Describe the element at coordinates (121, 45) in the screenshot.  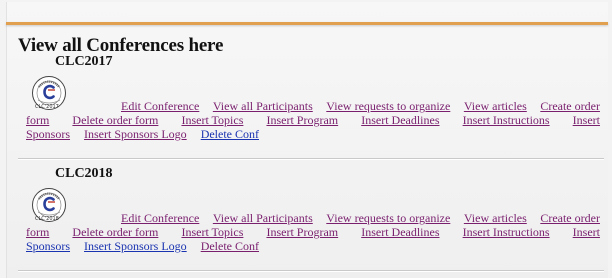
I see `page-title: View all Conferences here` at that location.